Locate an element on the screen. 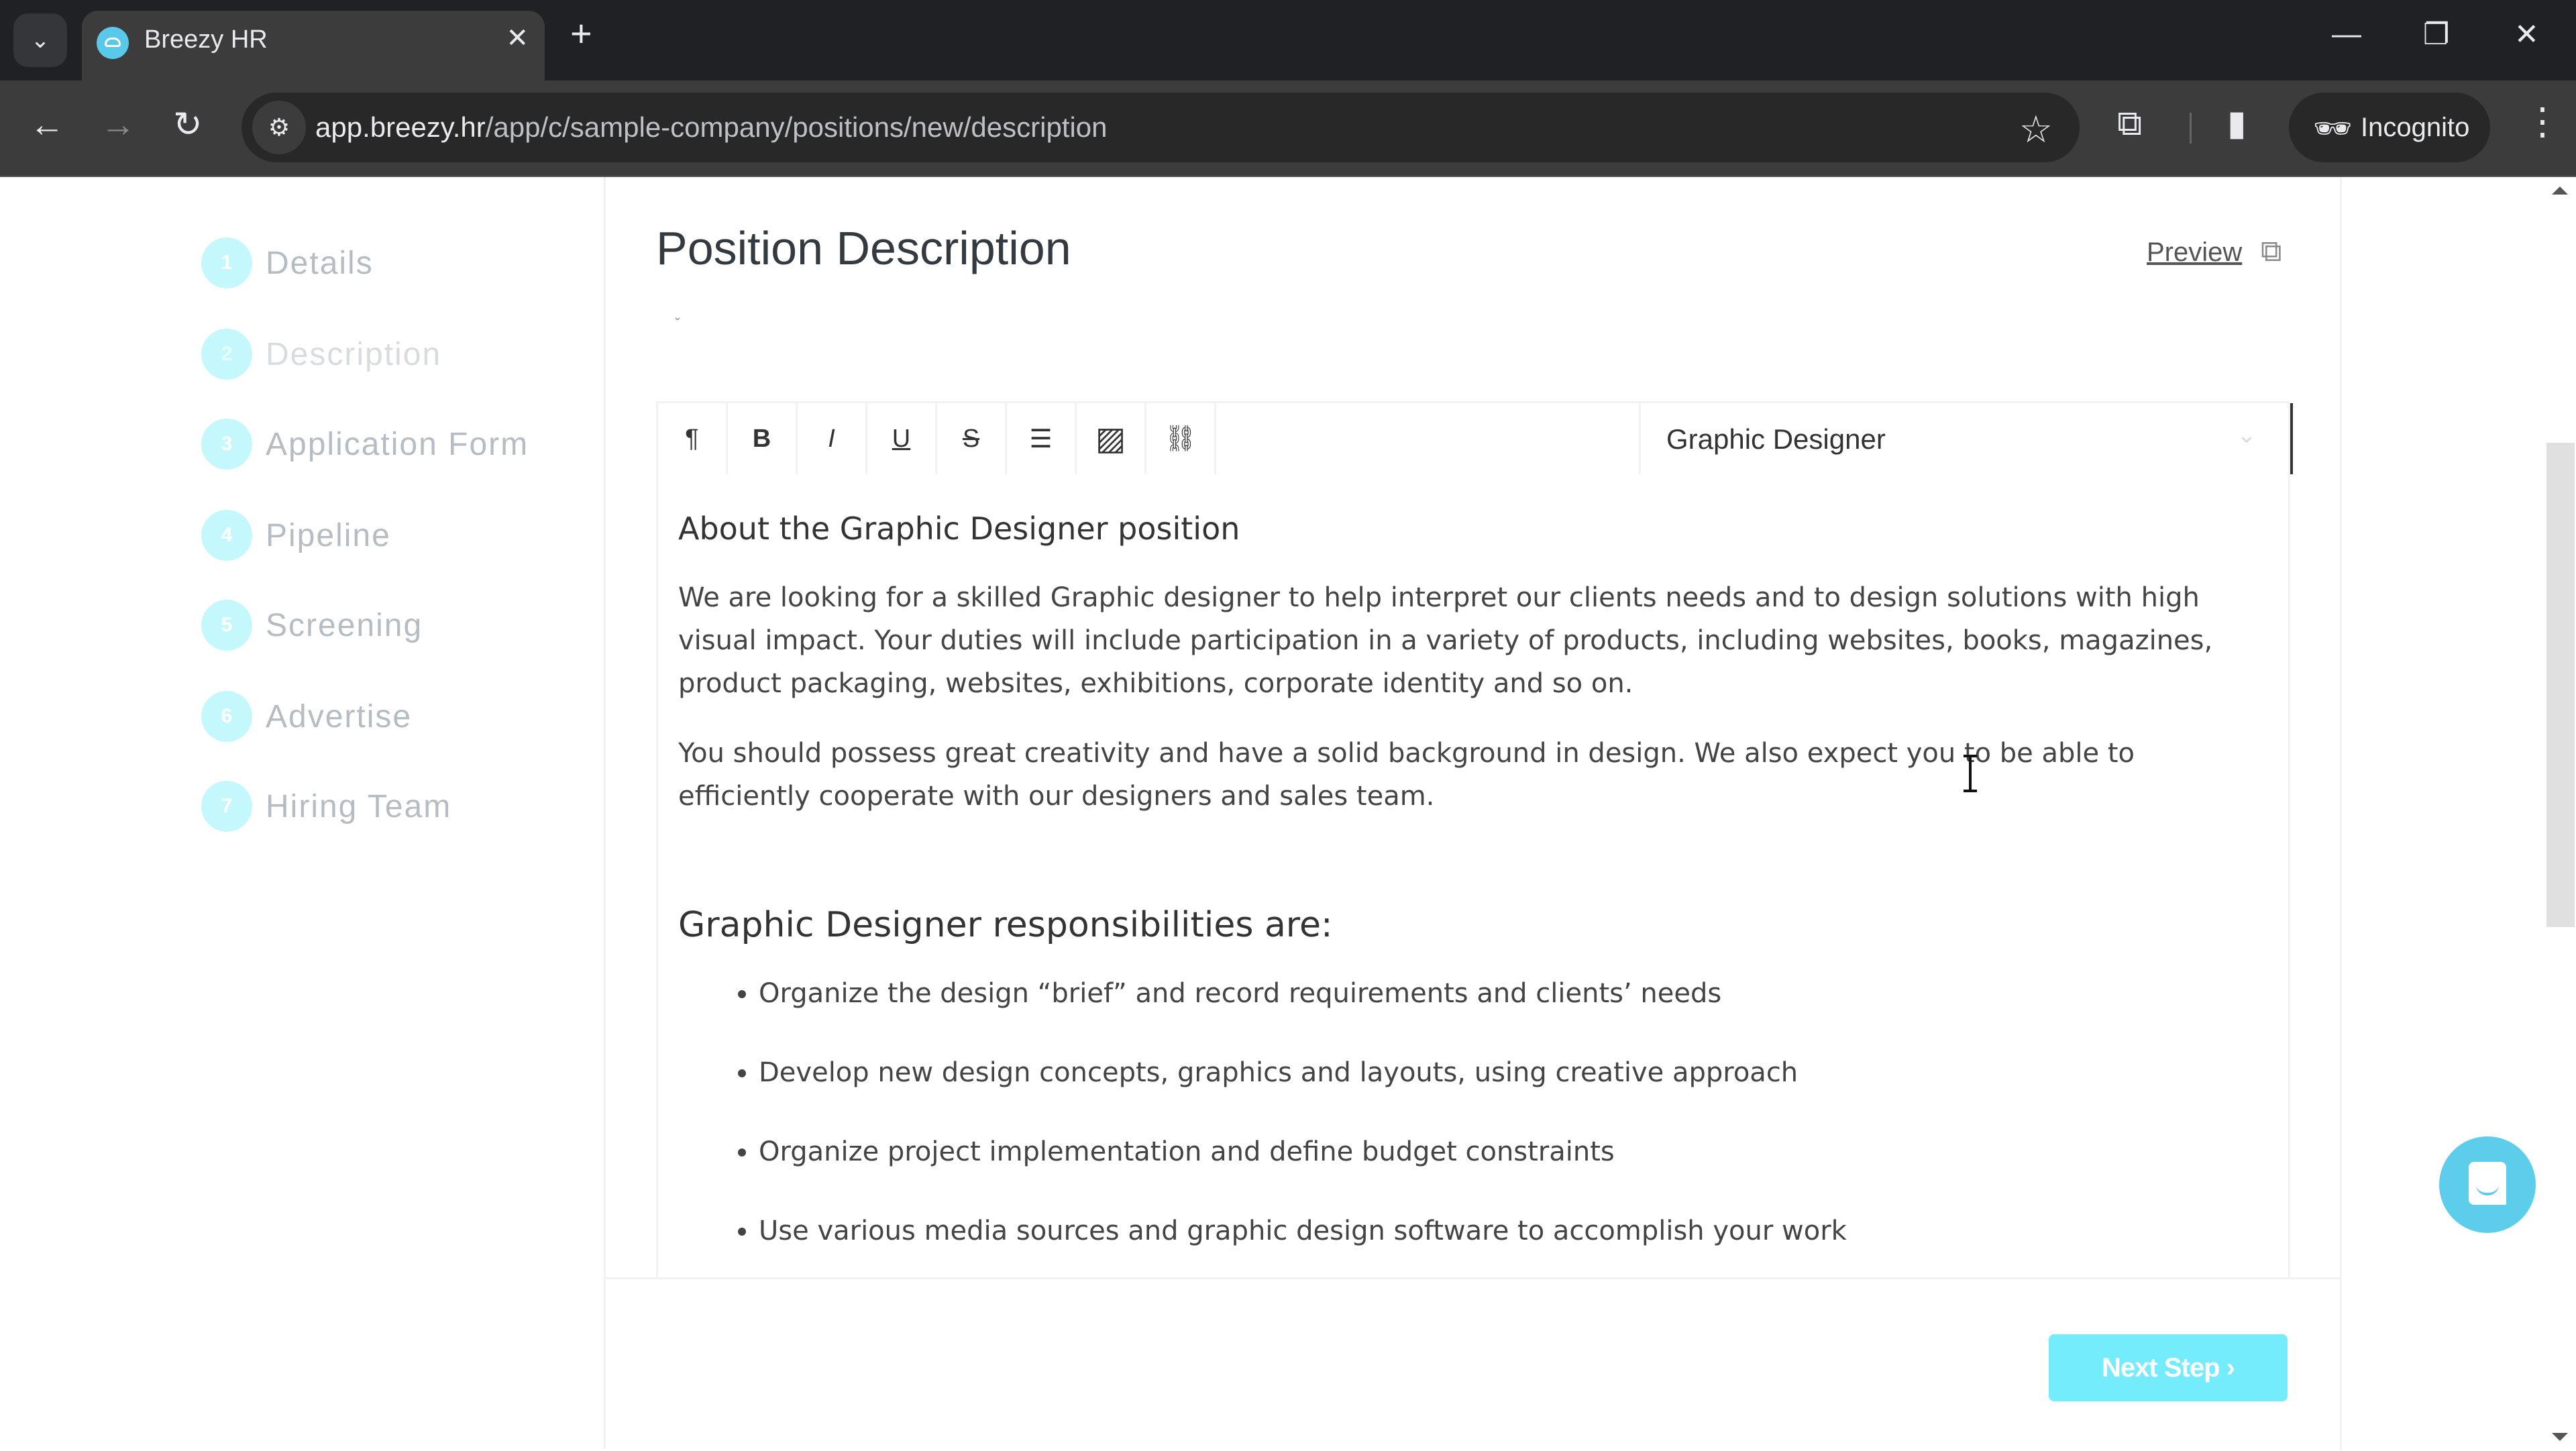  step-pipeline: 4 Pipeline is located at coordinates (296, 535).